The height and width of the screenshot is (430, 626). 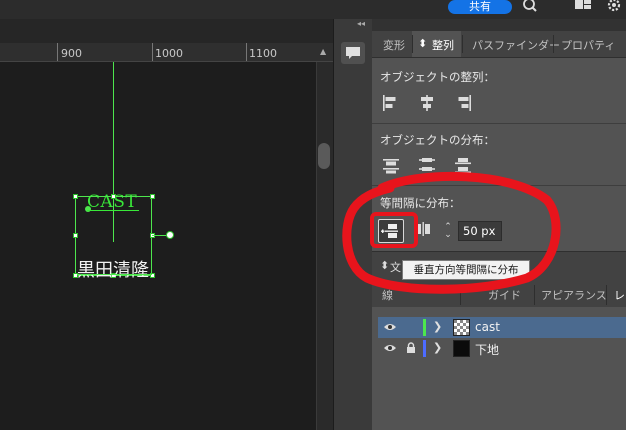 I want to click on spacing-value-input: 50 px, so click(x=480, y=231).